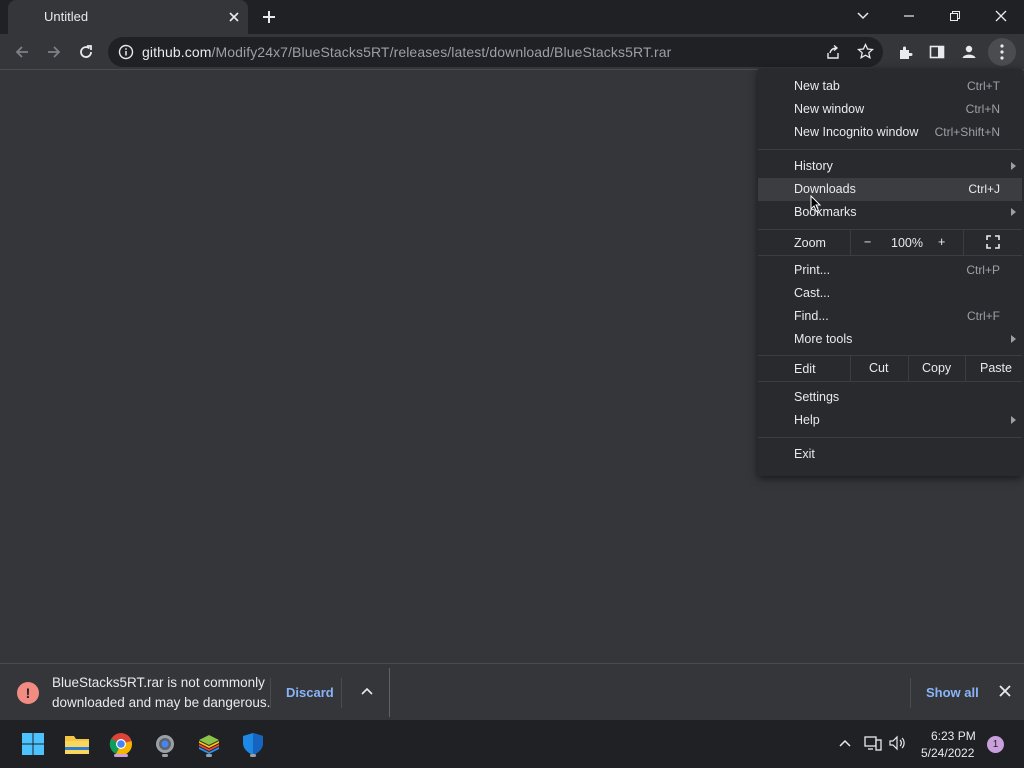  I want to click on paste-button: Paste, so click(996, 368).